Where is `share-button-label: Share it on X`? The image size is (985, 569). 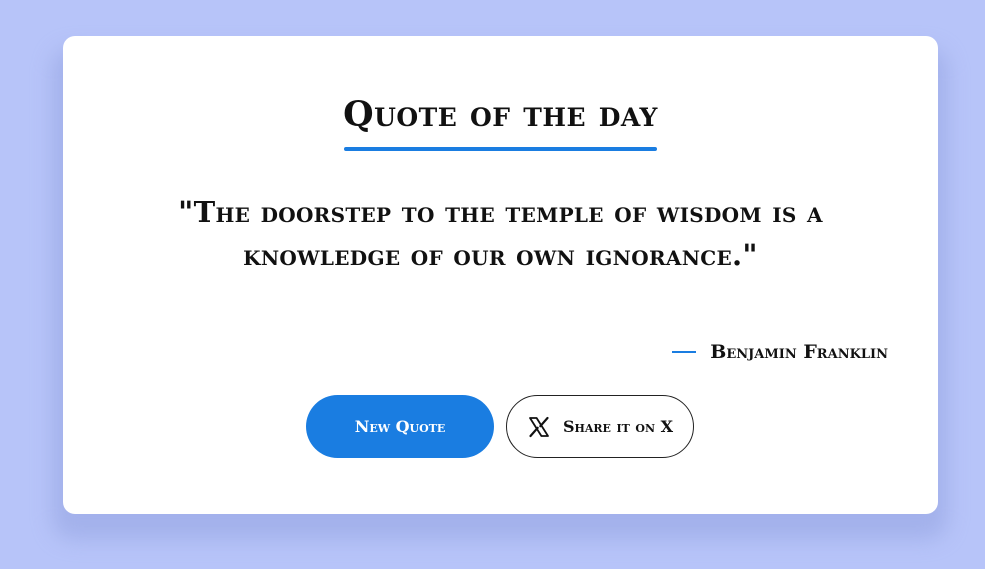
share-button-label: Share it on X is located at coordinates (618, 426).